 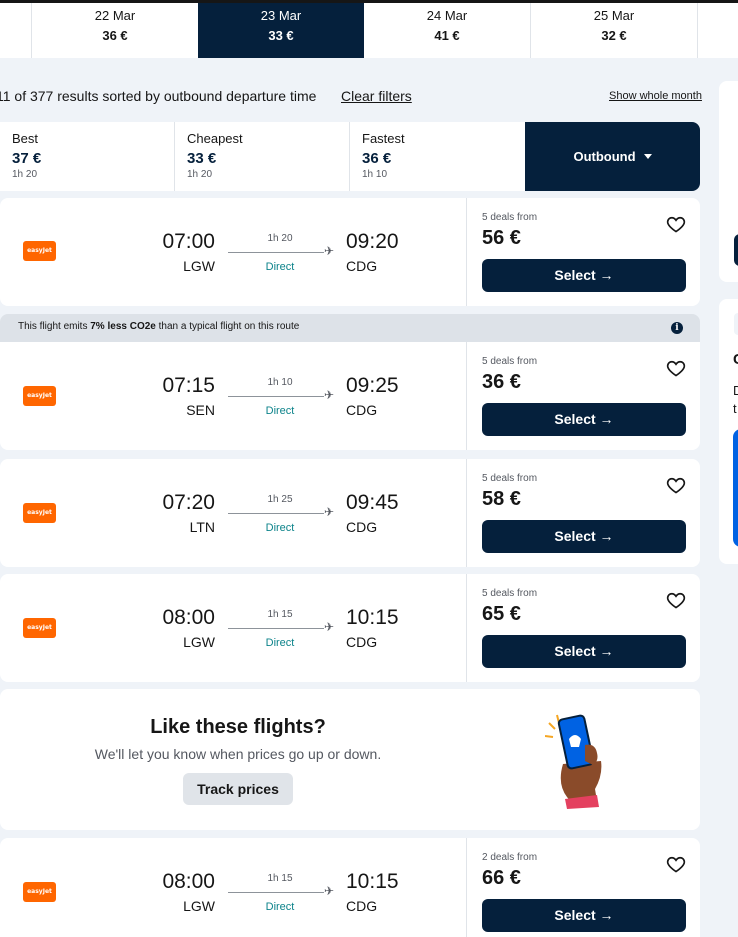 What do you see at coordinates (238, 789) in the screenshot?
I see `track-prices-button: Track prices` at bounding box center [238, 789].